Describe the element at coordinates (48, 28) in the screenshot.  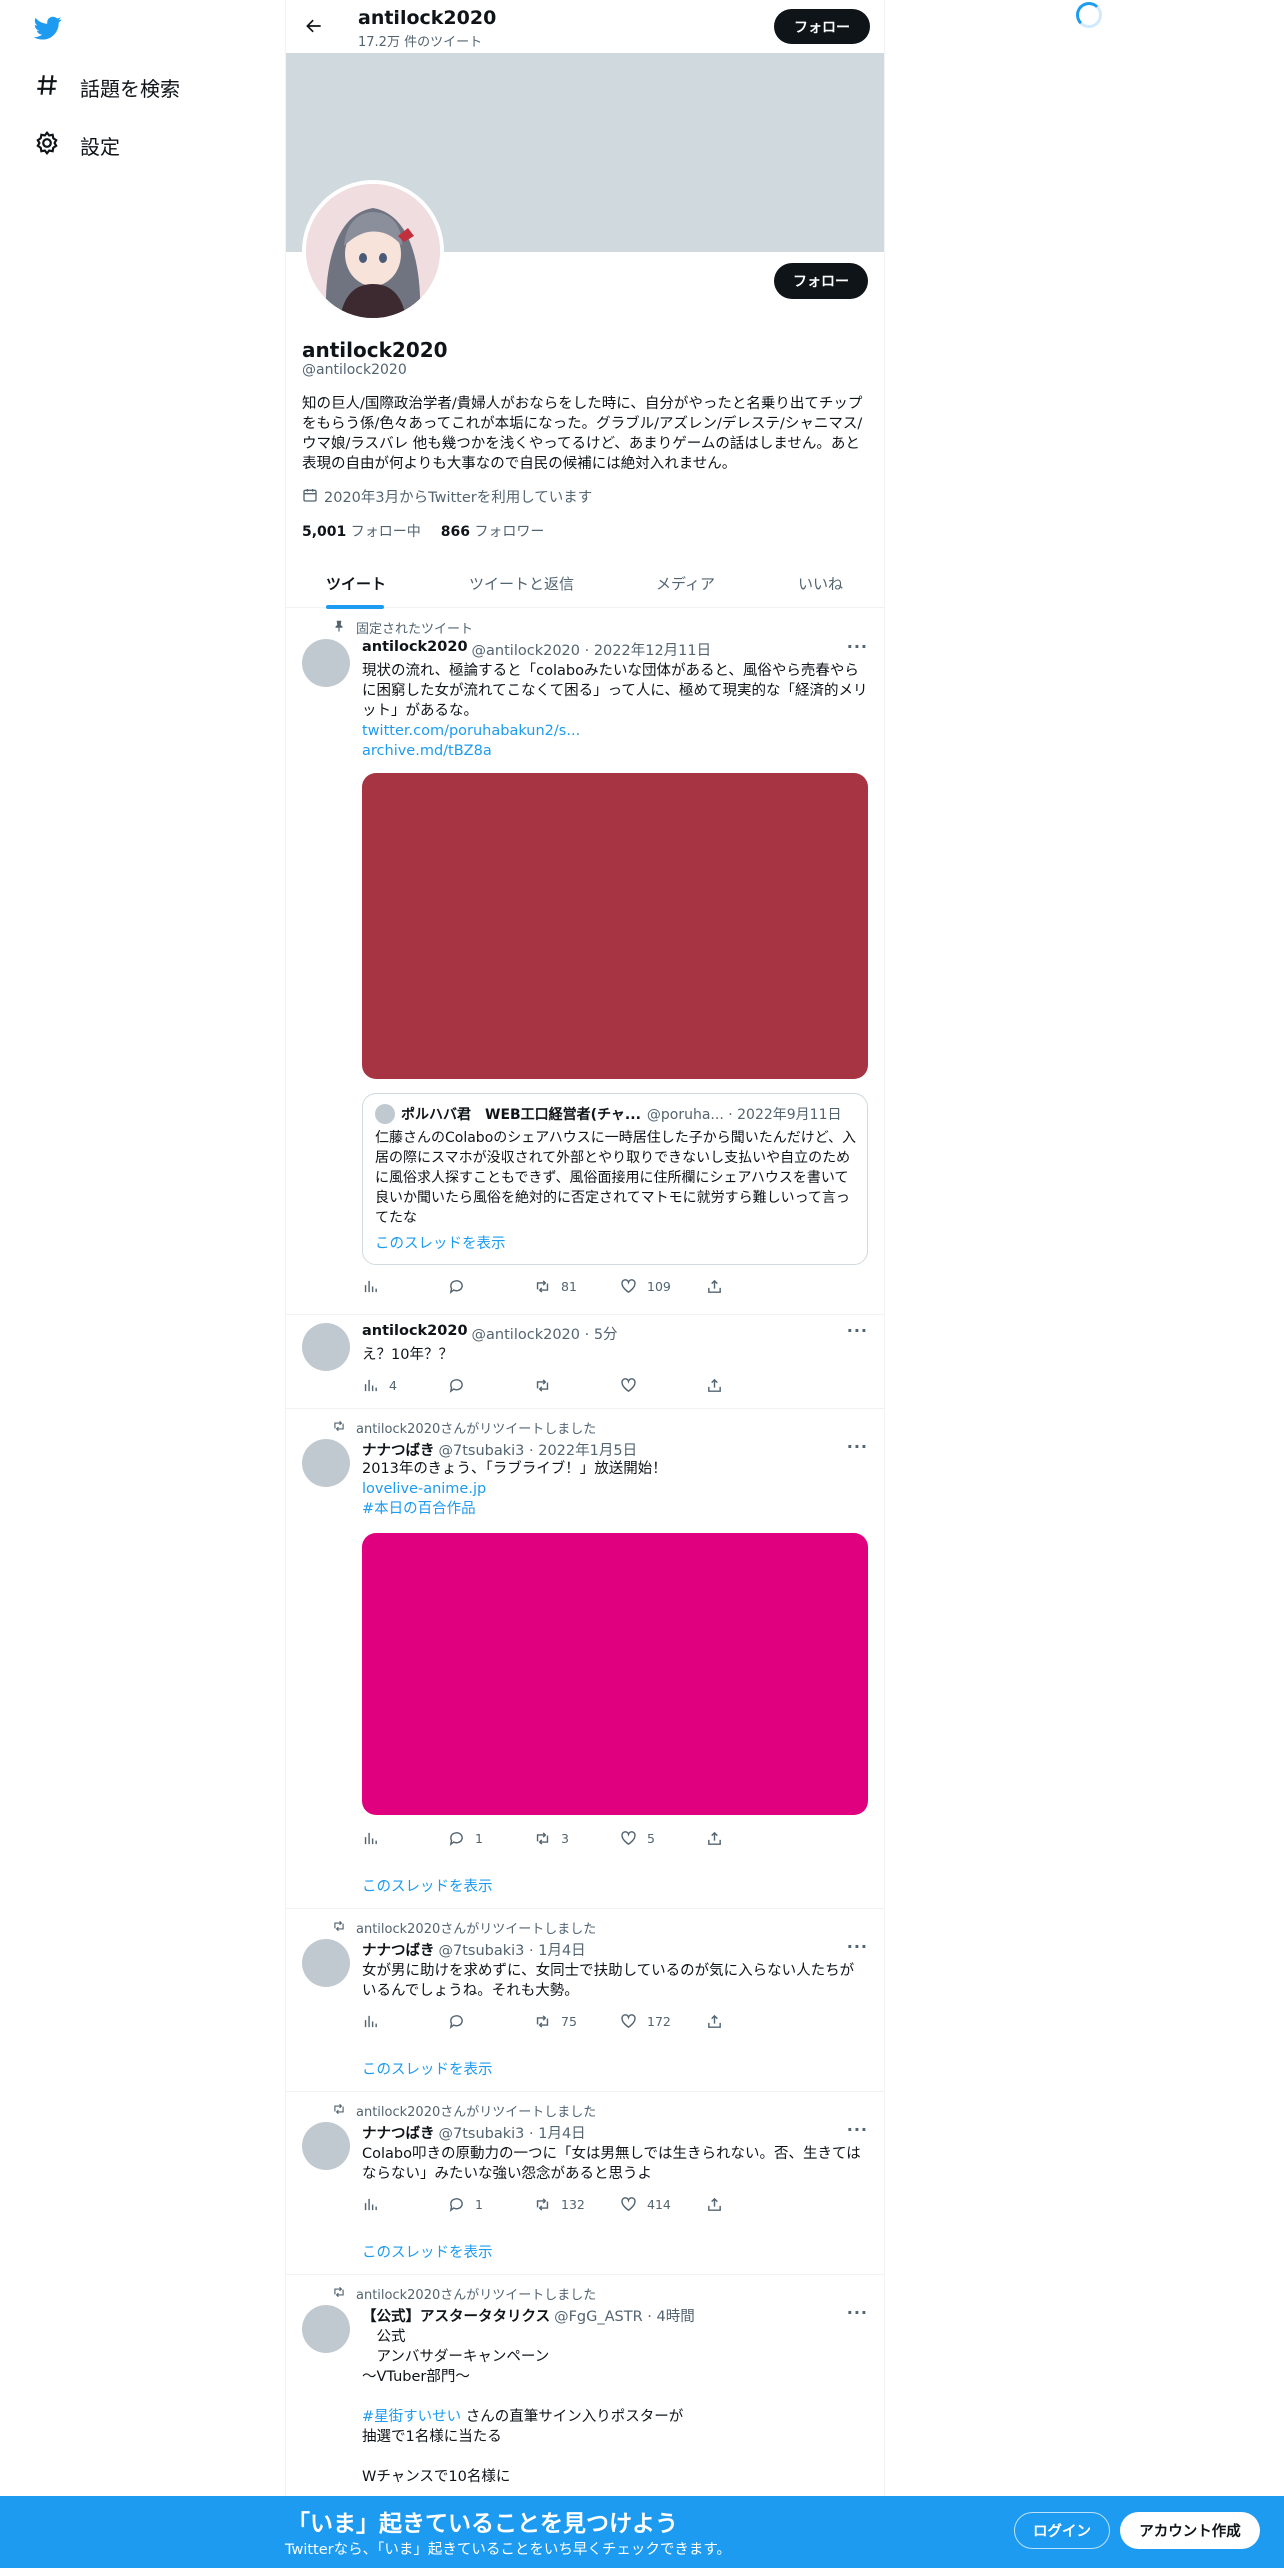
I see `twitter-bird-icon` at that location.